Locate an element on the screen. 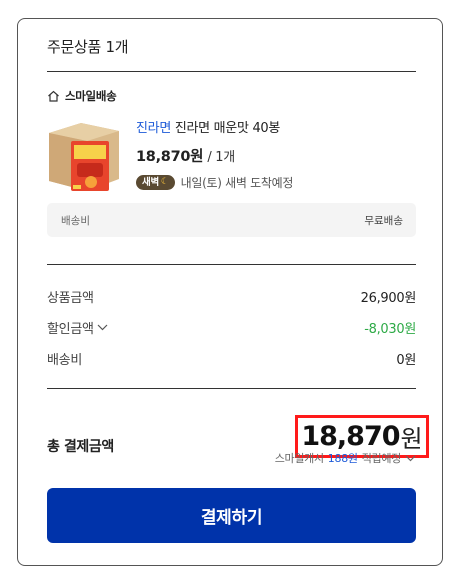 Image resolution: width=457 pixels, height=577 pixels. dawn-delivery-badge: 새벽 ☾ is located at coordinates (155, 182).